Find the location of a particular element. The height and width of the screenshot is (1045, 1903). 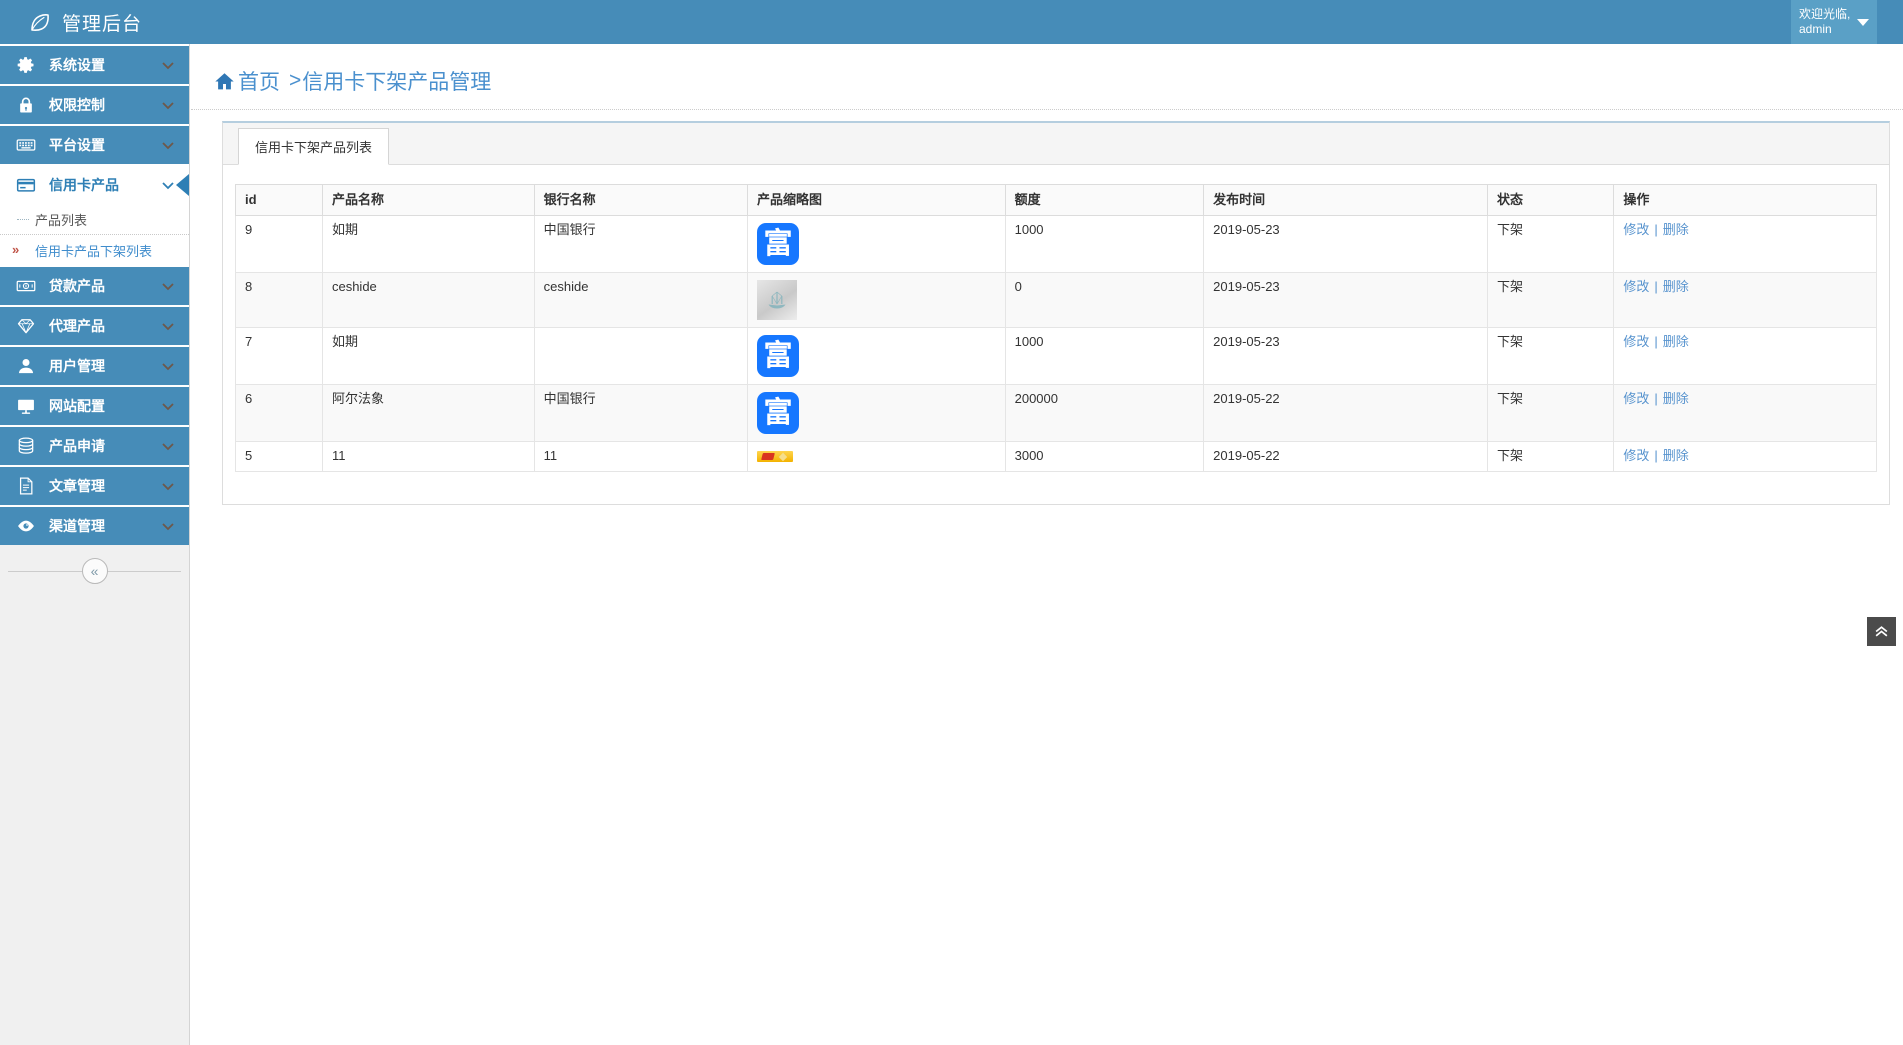

sidebar-collapse-row: « is located at coordinates (94, 571).